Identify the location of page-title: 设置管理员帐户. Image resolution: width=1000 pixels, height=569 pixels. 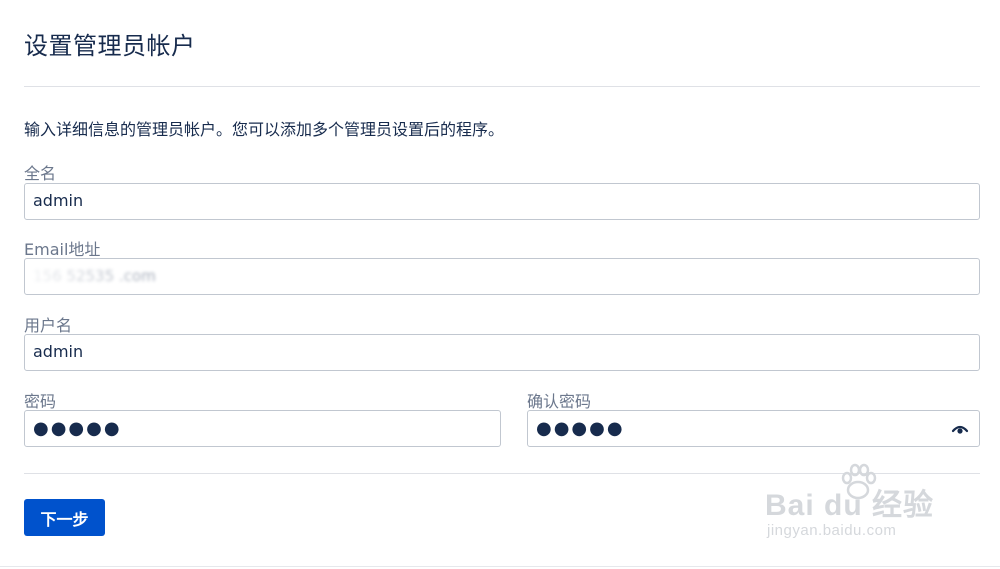
(110, 46).